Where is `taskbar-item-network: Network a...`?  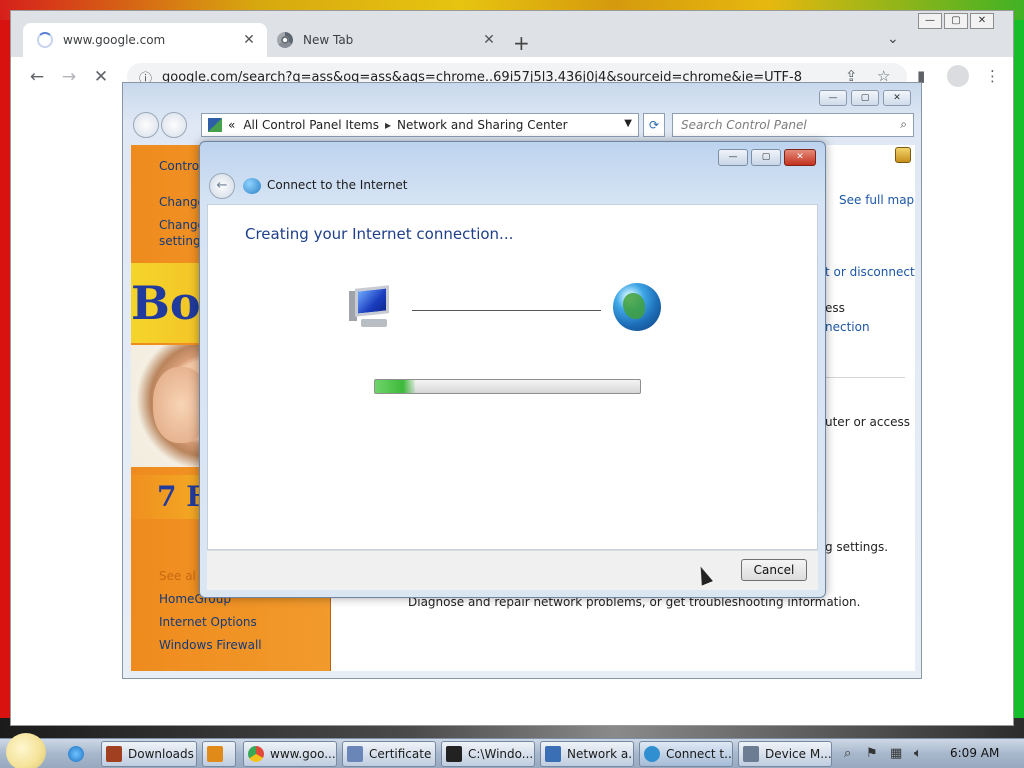 taskbar-item-network: Network a... is located at coordinates (587, 754).